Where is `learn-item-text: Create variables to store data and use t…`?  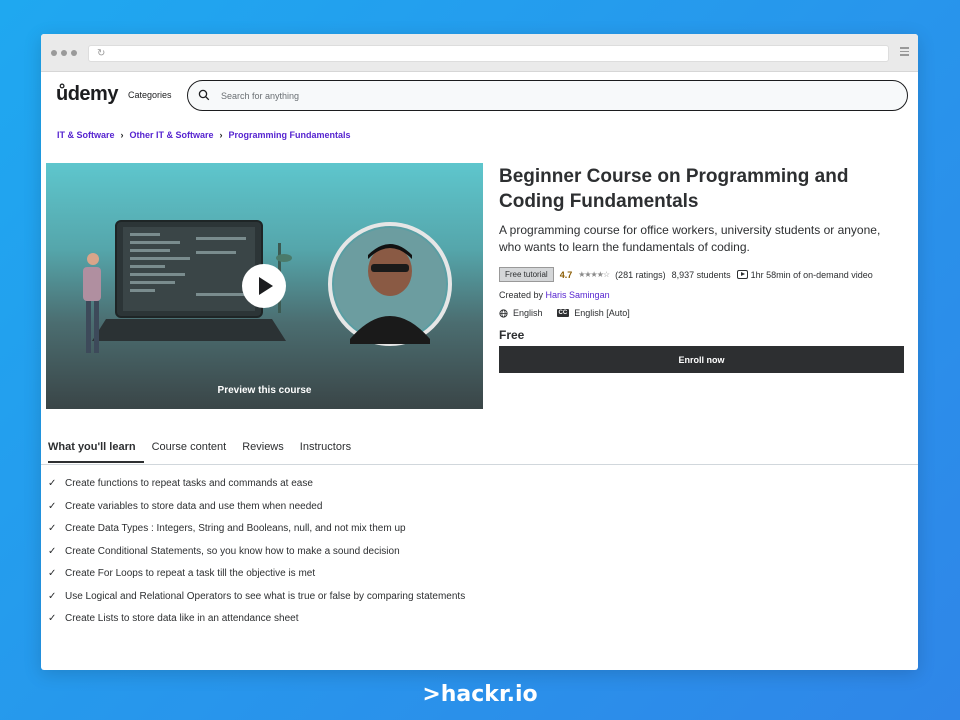 learn-item-text: Create variables to store data and use t… is located at coordinates (194, 506).